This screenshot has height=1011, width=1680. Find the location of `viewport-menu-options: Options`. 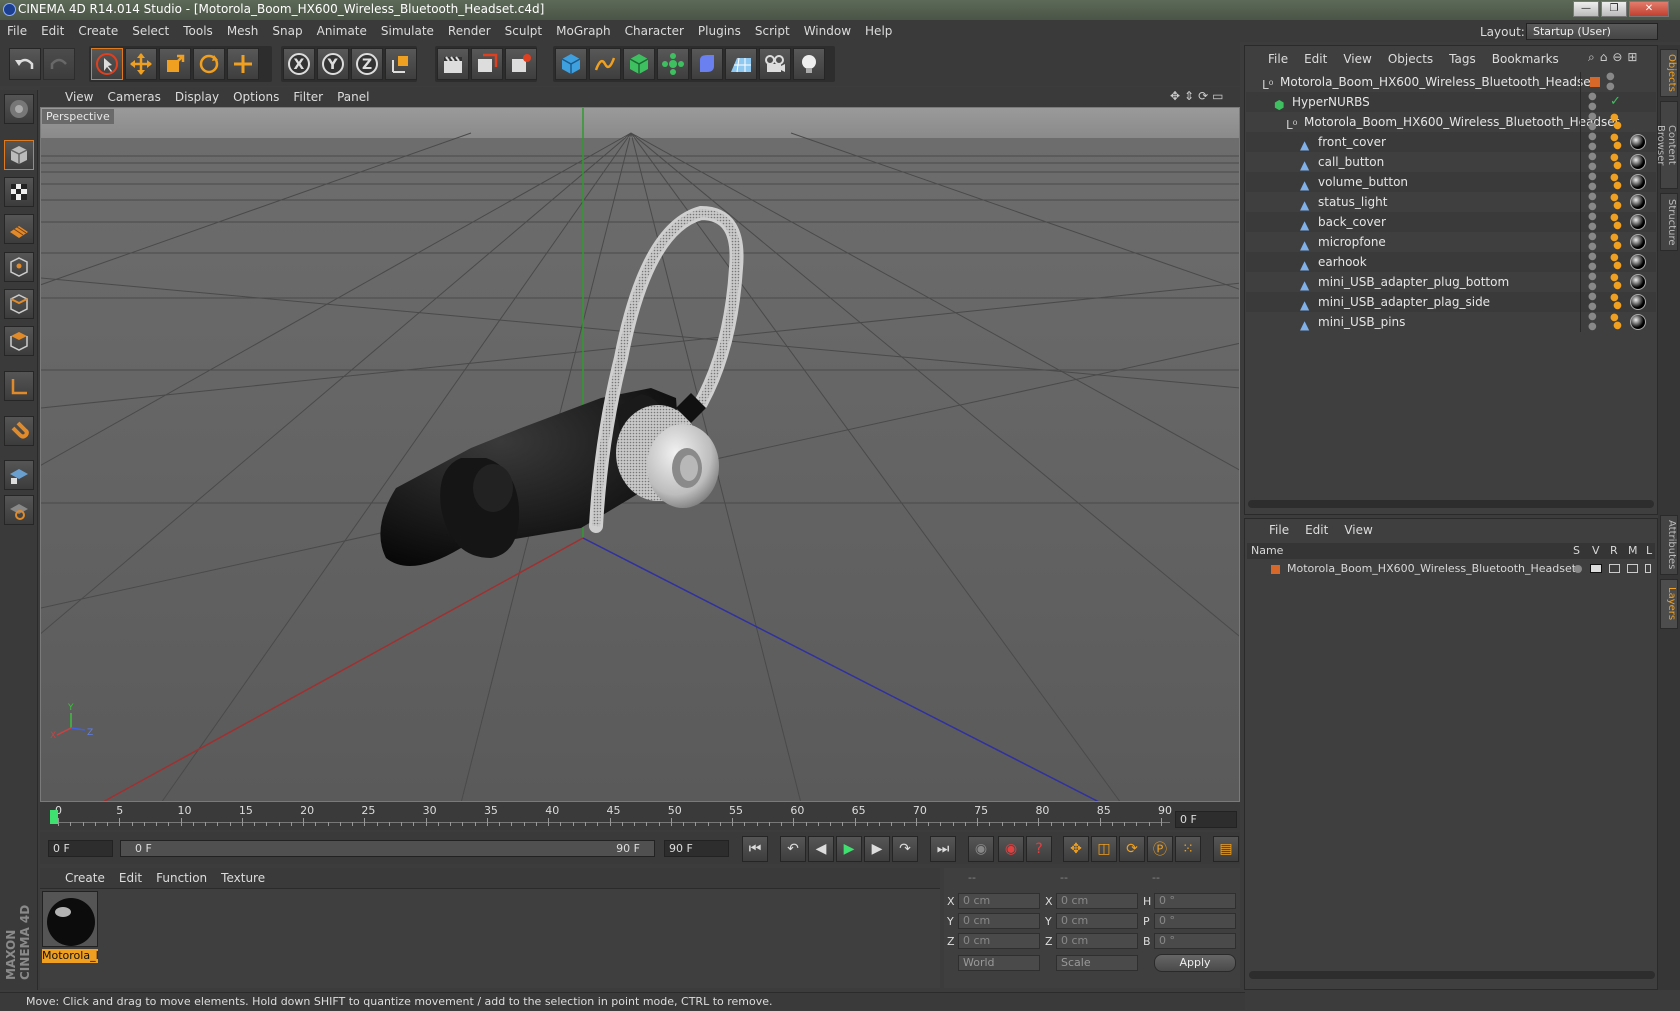

viewport-menu-options: Options is located at coordinates (256, 97).